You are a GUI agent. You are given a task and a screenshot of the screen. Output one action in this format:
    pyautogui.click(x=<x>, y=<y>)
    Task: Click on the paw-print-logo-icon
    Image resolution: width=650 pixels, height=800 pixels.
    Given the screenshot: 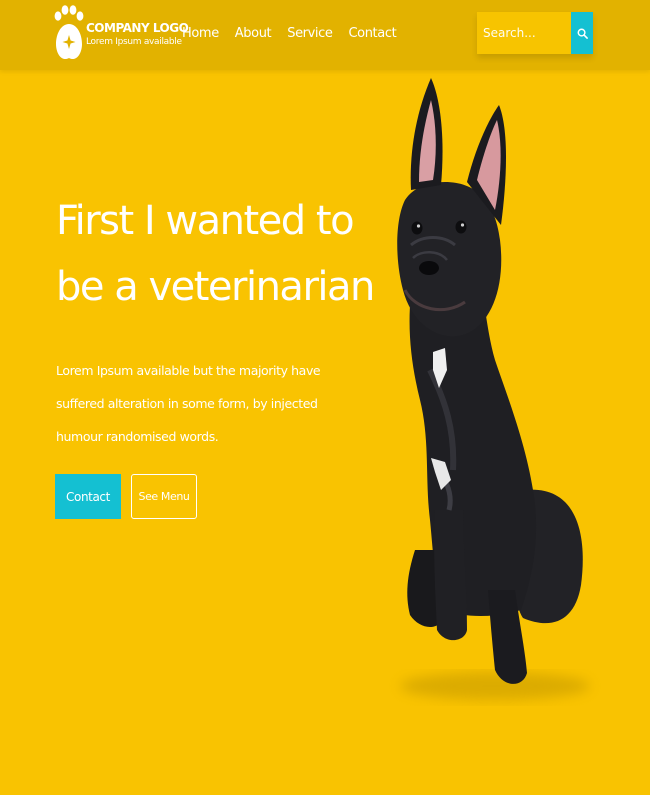 What is the action you would take?
    pyautogui.click(x=69, y=34)
    